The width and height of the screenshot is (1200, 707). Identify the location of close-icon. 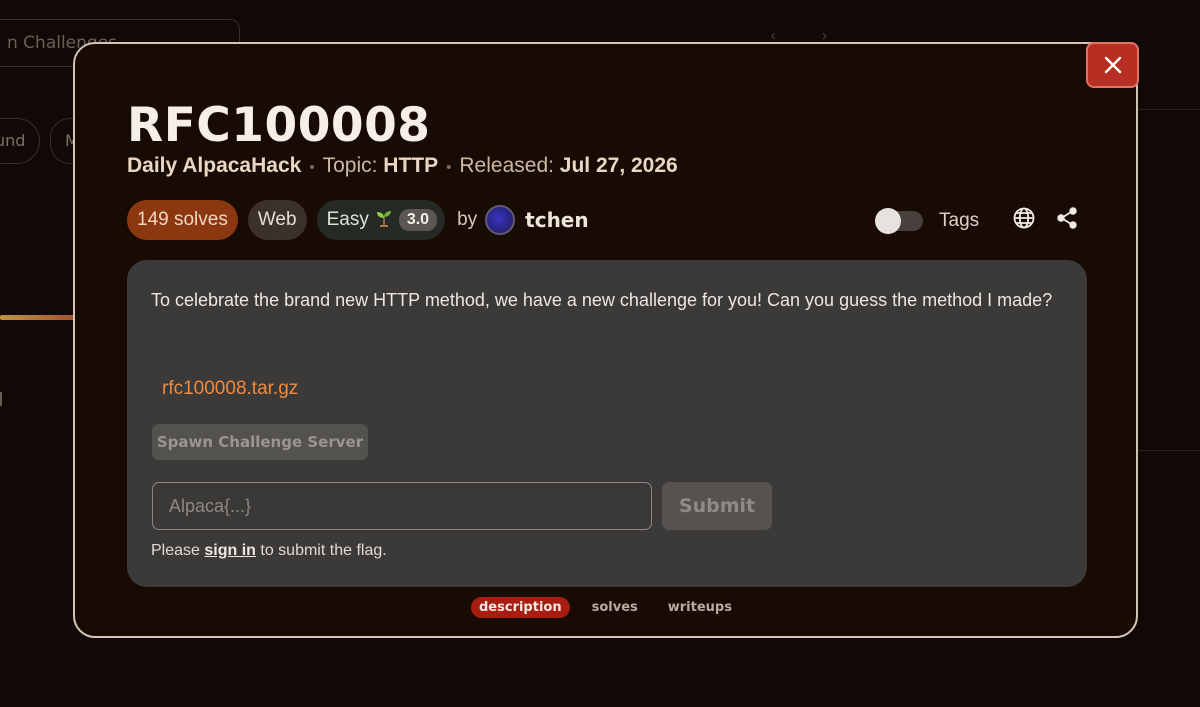
(1112, 65).